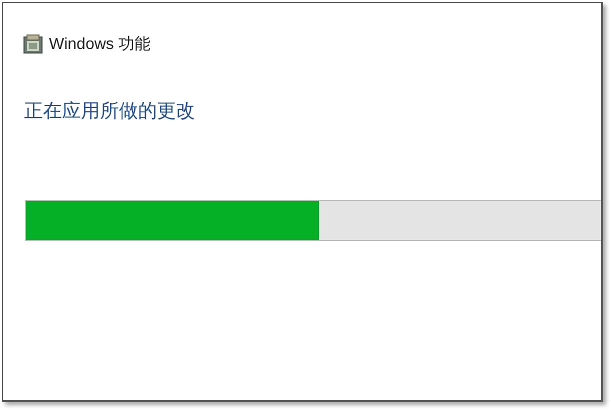  Describe the element at coordinates (33, 44) in the screenshot. I see `window-icon` at that location.